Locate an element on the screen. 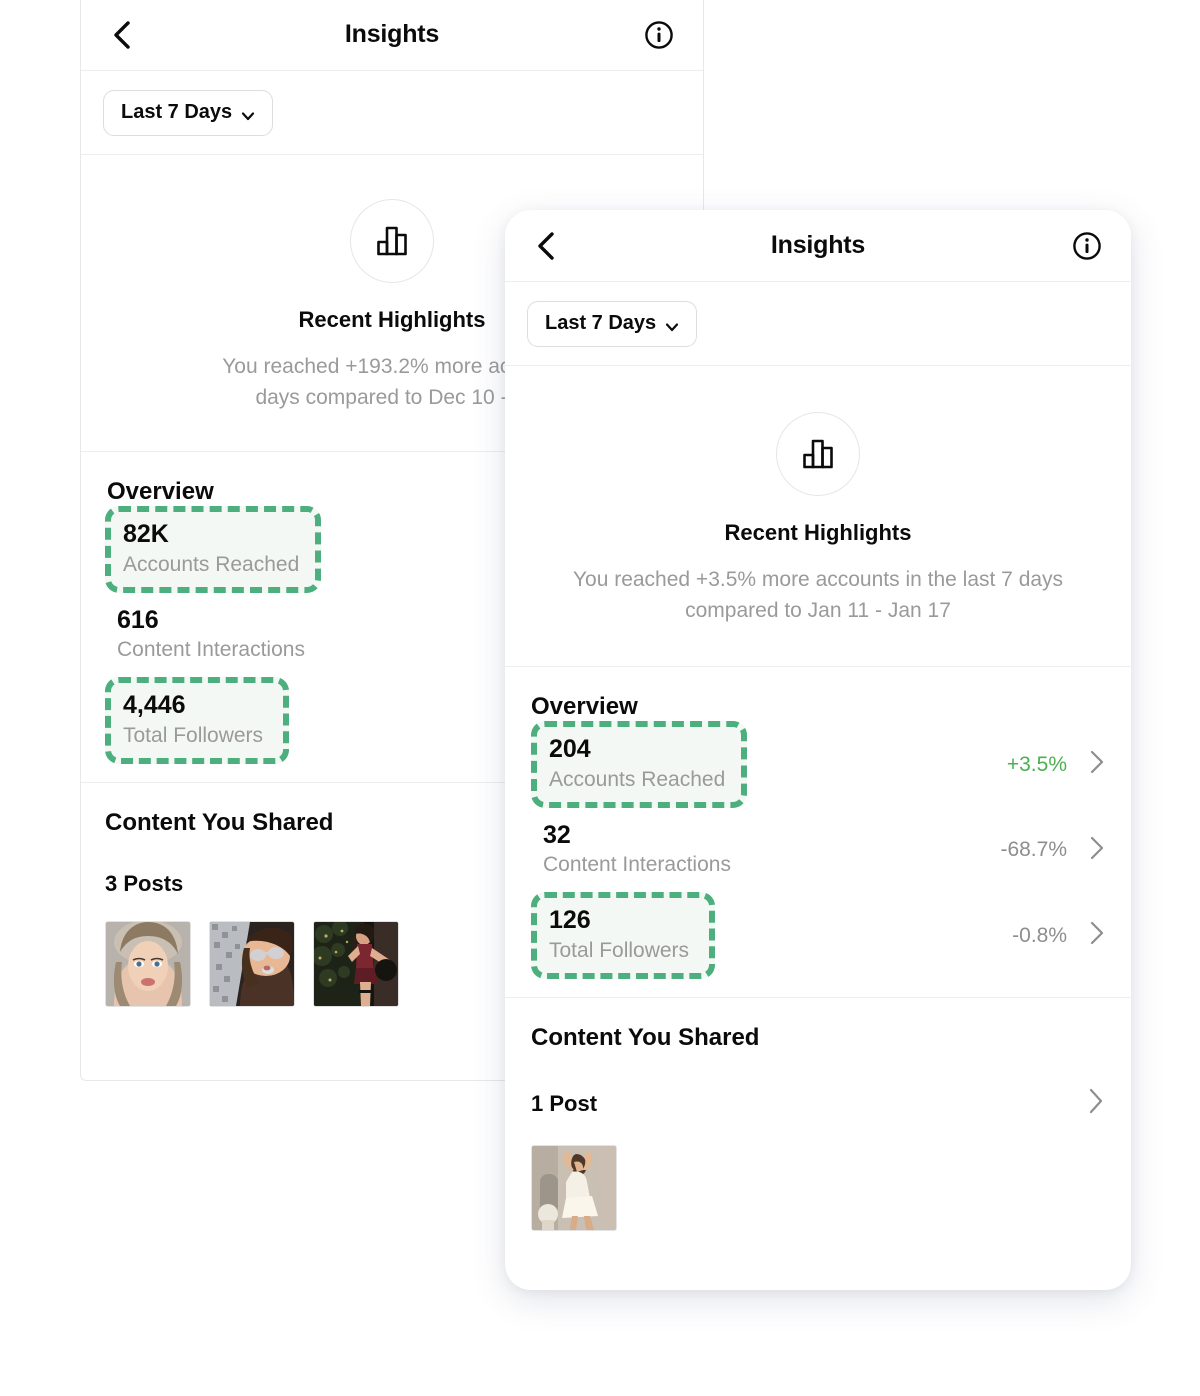 Image resolution: width=1200 pixels, height=1396 pixels. metric-value: 32 is located at coordinates (557, 834).